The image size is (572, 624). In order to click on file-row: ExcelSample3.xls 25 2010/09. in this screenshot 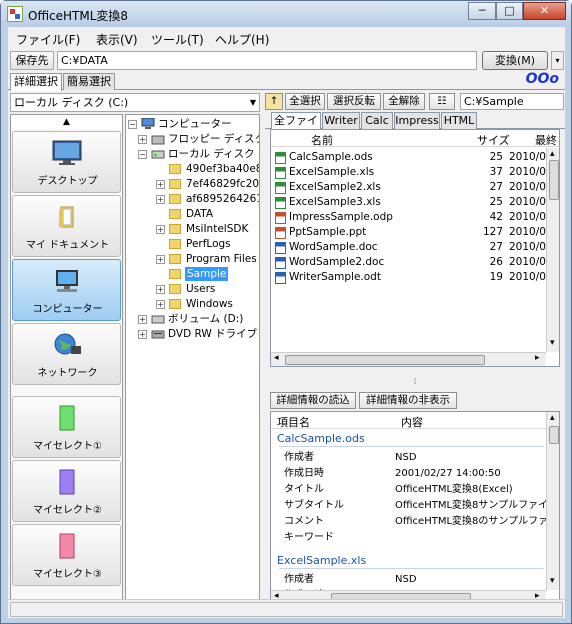, I will do `click(415, 202)`.